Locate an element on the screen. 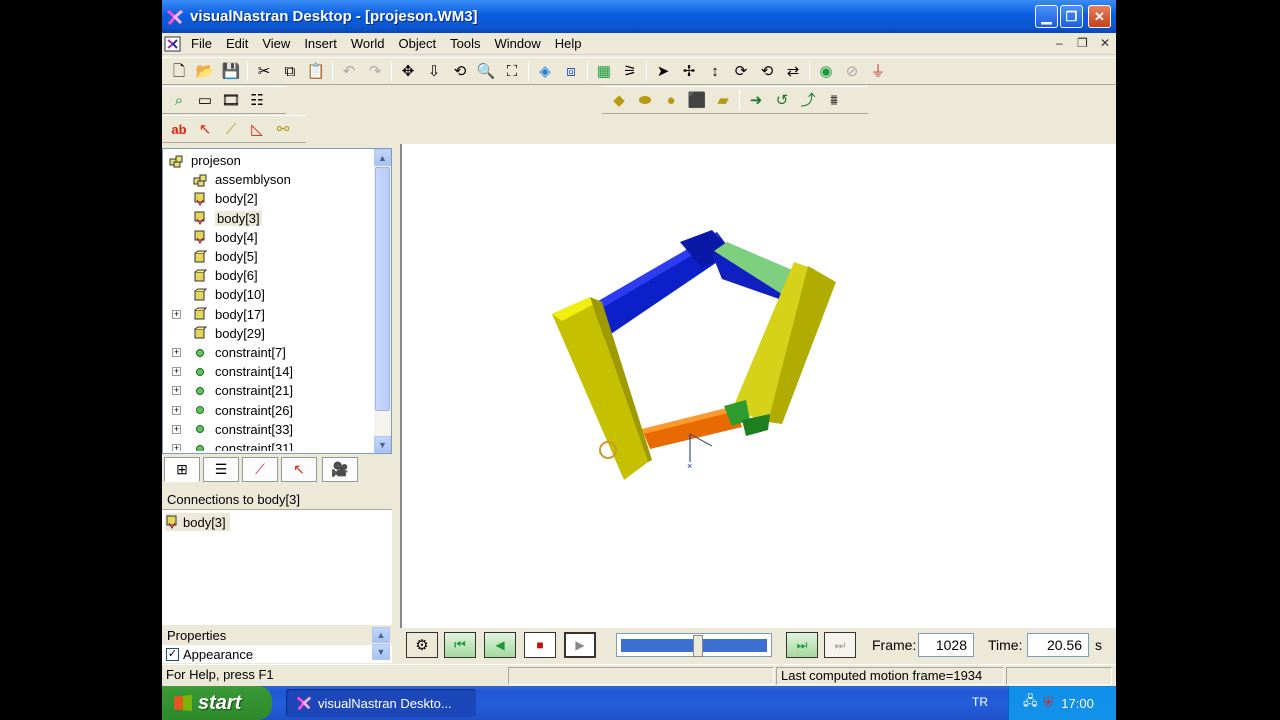 The image size is (1280, 720). tree-item: projeson is located at coordinates (205, 160).